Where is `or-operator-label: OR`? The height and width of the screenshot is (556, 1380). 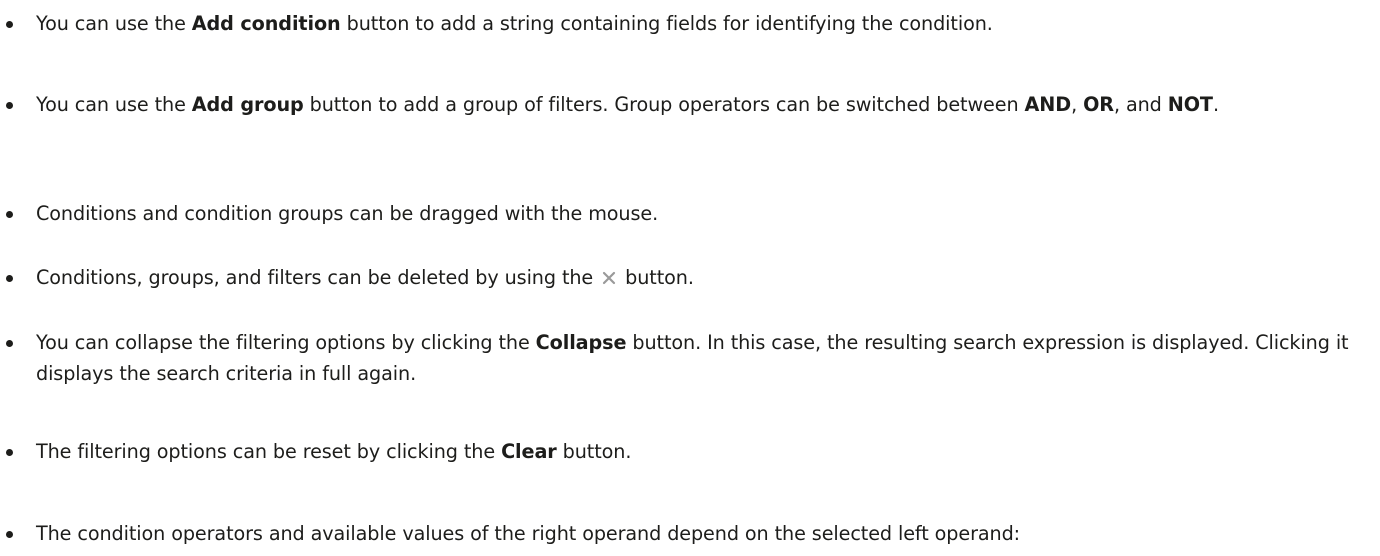
or-operator-label: OR is located at coordinates (1098, 104).